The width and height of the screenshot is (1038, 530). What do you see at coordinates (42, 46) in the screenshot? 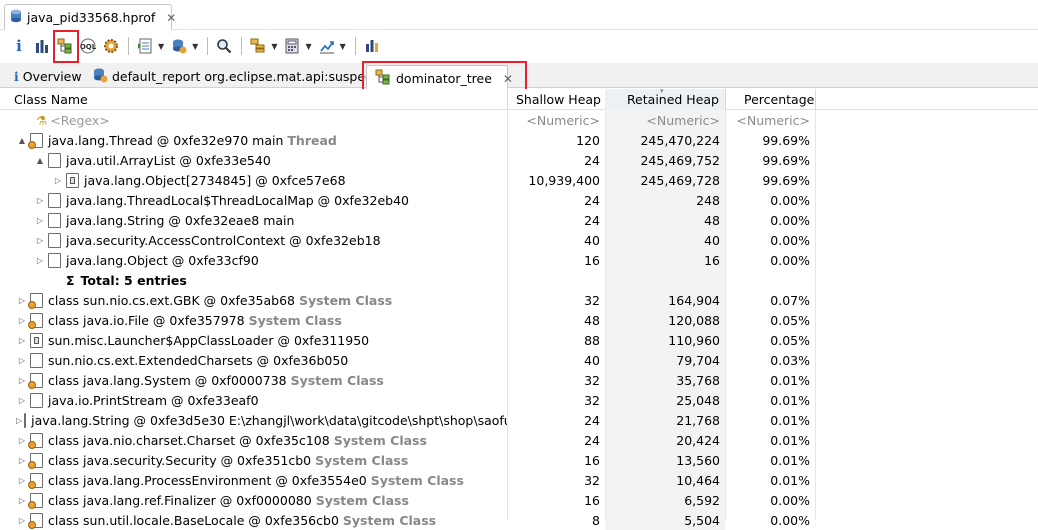
I see `histogram-icon` at bounding box center [42, 46].